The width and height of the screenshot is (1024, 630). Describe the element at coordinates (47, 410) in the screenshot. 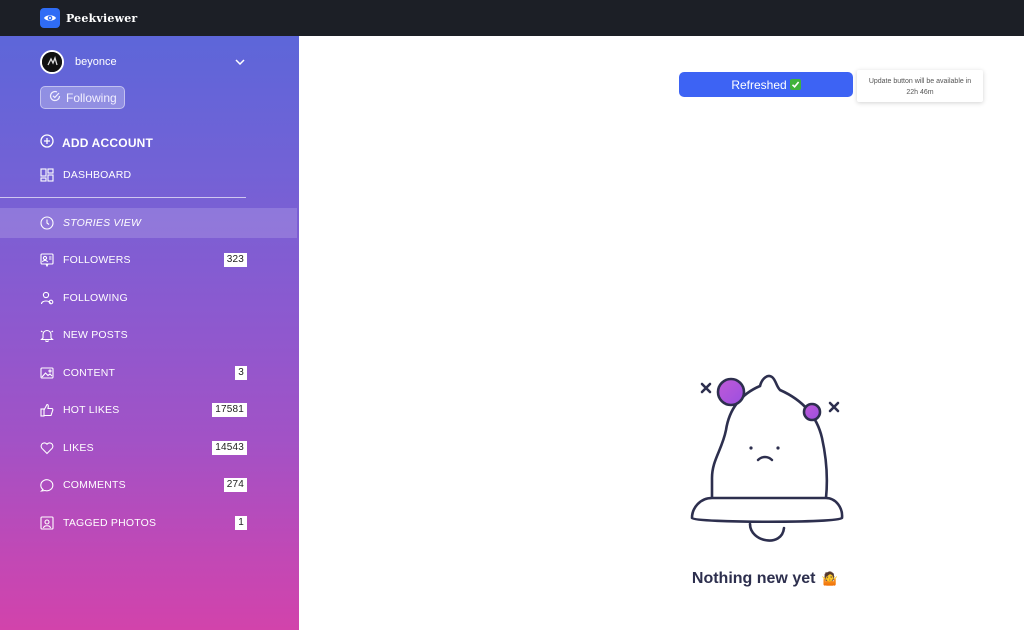

I see `thumbs-up-icon` at that location.